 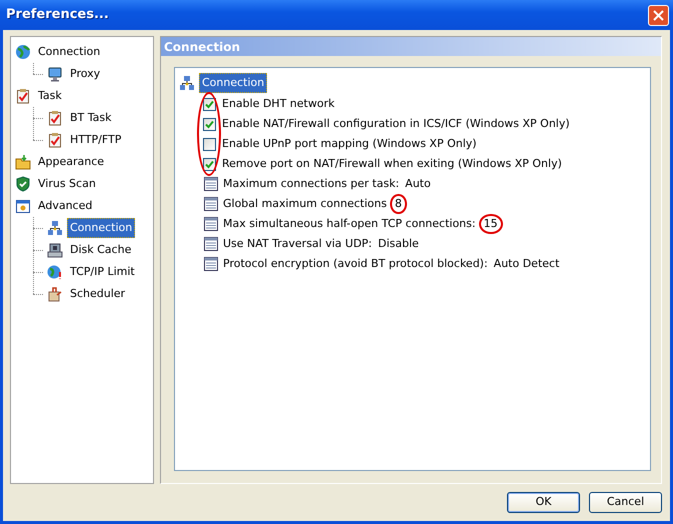 I want to click on shield-icon, so click(x=23, y=184).